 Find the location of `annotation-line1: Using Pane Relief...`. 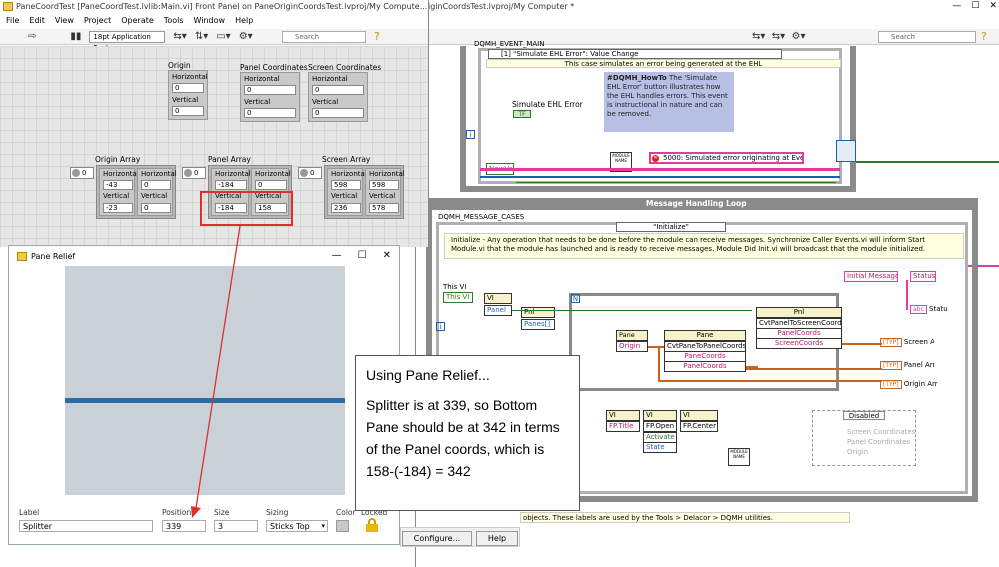

annotation-line1: Using Pane Relief... is located at coordinates (428, 375).